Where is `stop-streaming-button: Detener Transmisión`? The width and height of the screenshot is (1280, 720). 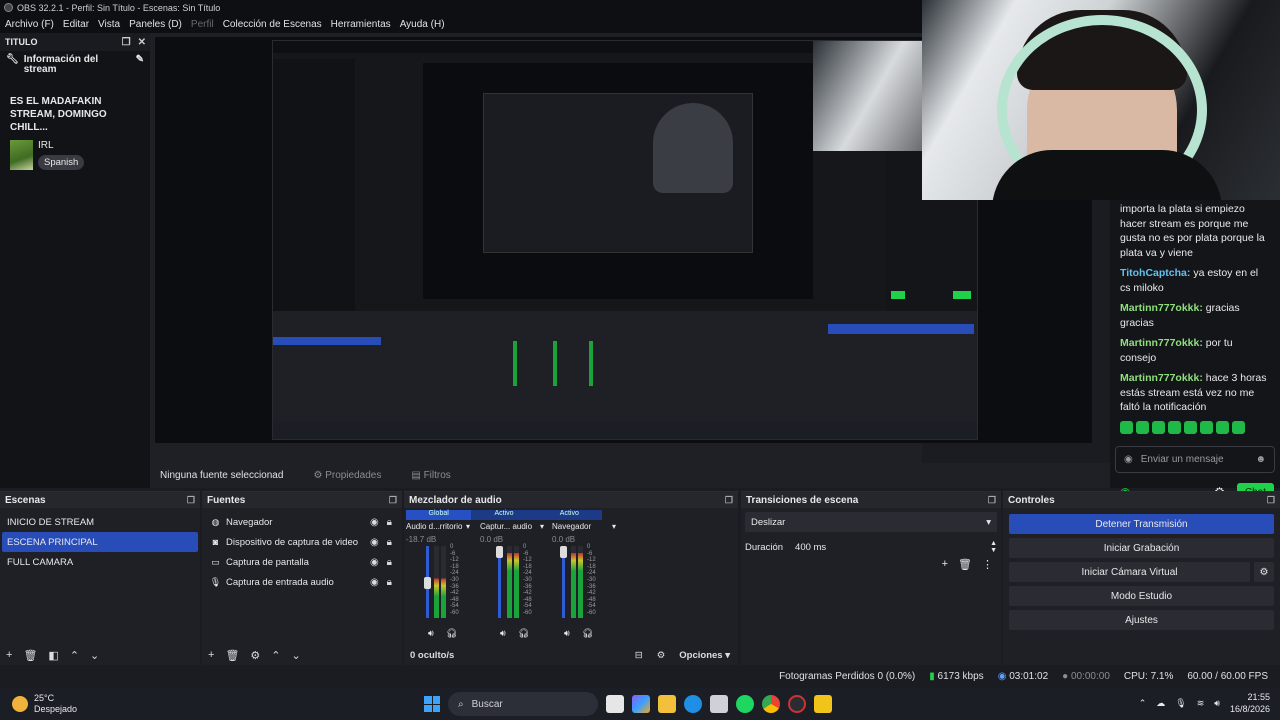
stop-streaming-button: Detener Transmisión is located at coordinates (1141, 524).